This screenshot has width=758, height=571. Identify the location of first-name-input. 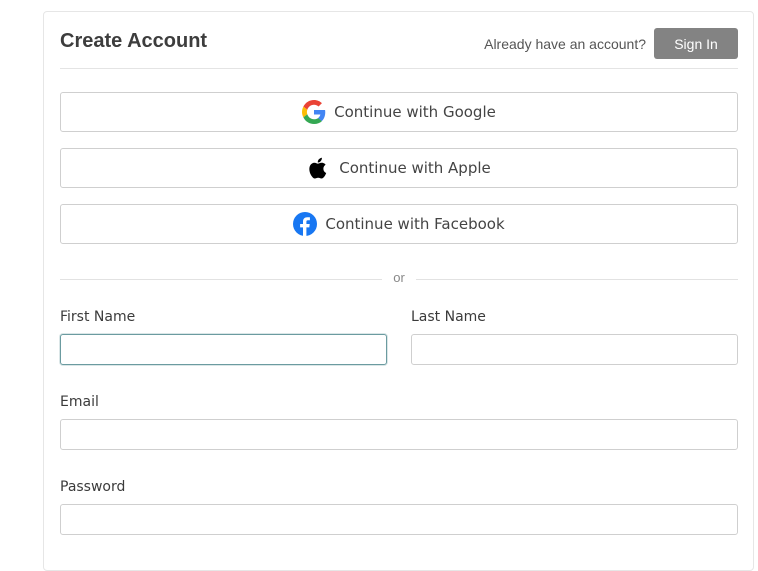
(223, 349).